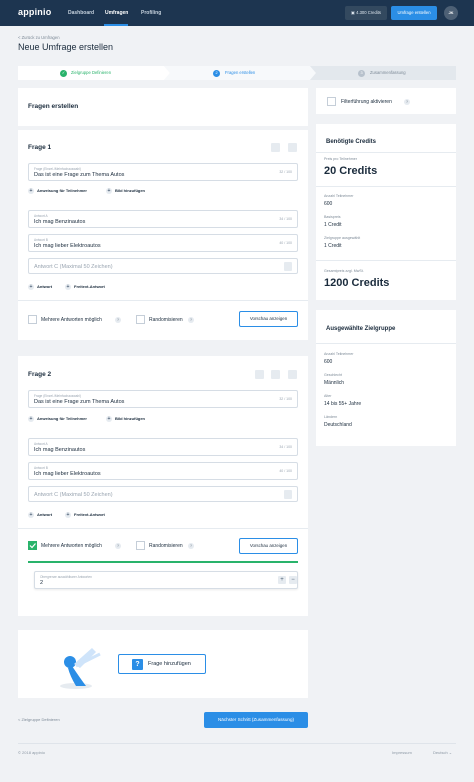  I want to click on question-2-char-count: 32 / 100, so click(285, 399).